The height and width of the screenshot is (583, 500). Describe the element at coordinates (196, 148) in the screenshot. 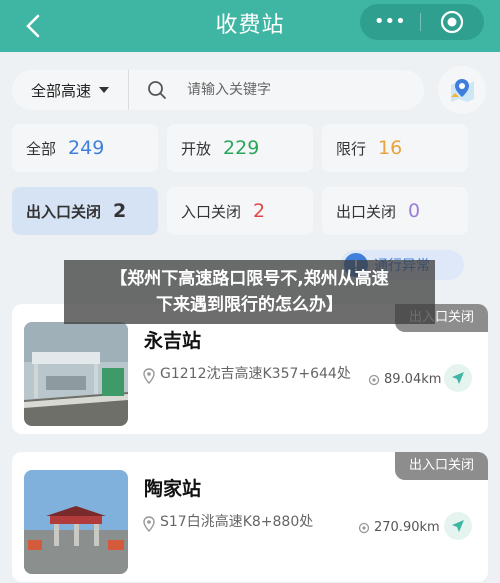

I see `filter-label: 开放` at that location.